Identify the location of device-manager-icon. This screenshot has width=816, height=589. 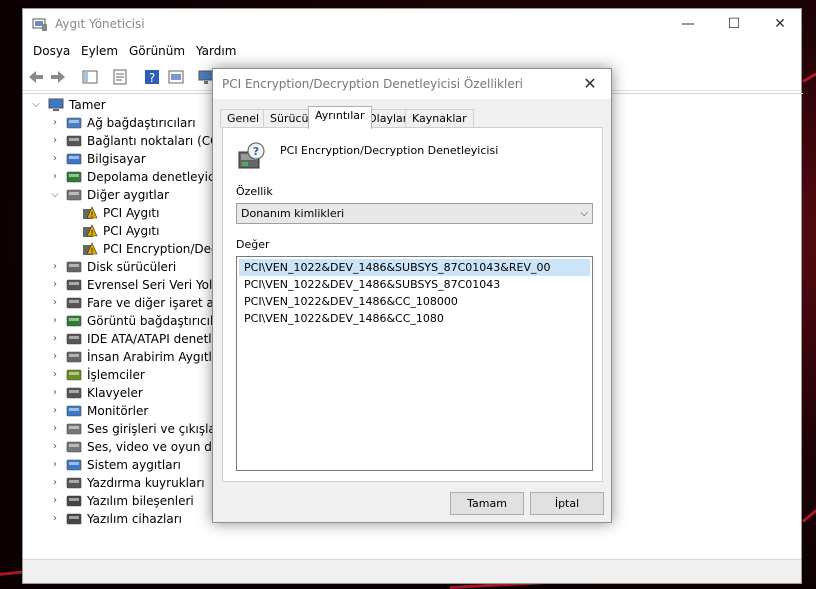
(39, 24).